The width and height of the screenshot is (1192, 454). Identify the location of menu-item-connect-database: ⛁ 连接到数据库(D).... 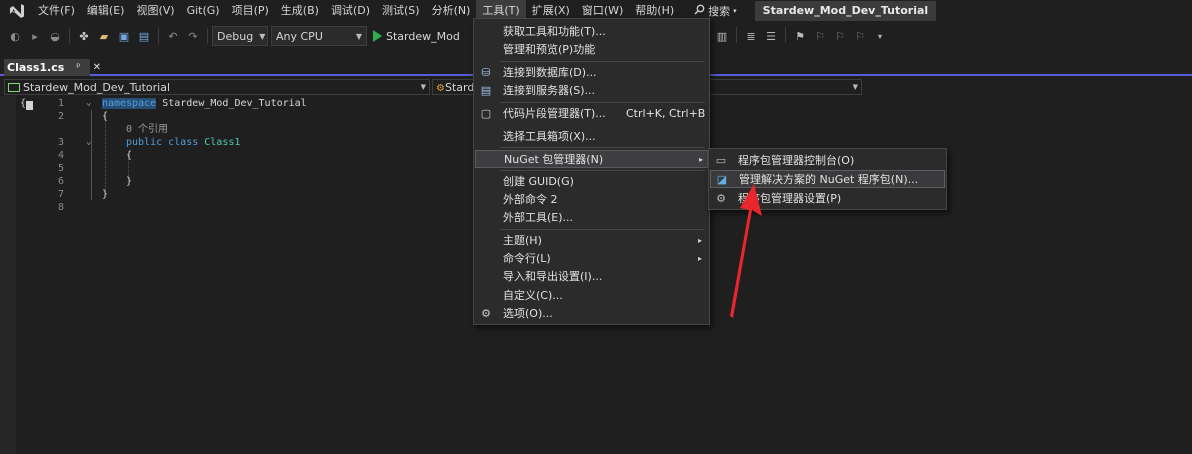
(591, 72).